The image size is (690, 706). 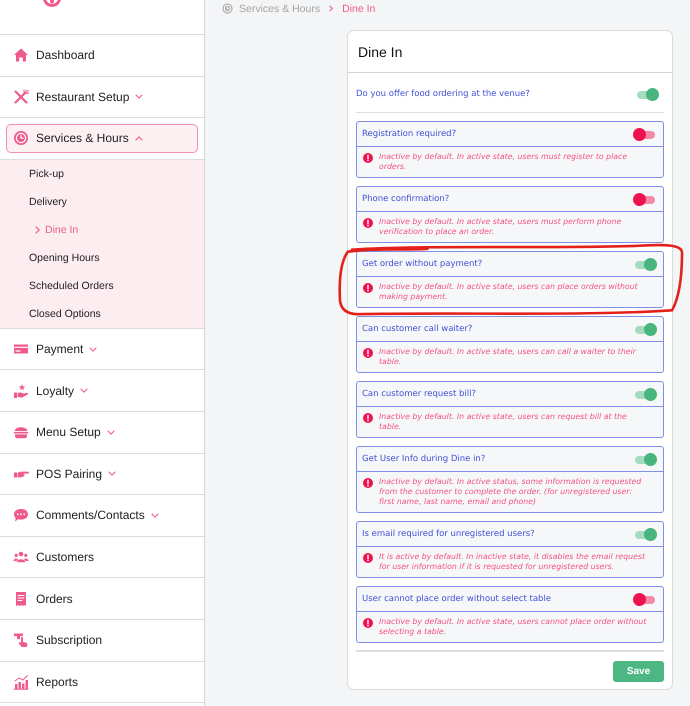 What do you see at coordinates (419, 394) in the screenshot?
I see `setting-label: Can customer request bill?` at bounding box center [419, 394].